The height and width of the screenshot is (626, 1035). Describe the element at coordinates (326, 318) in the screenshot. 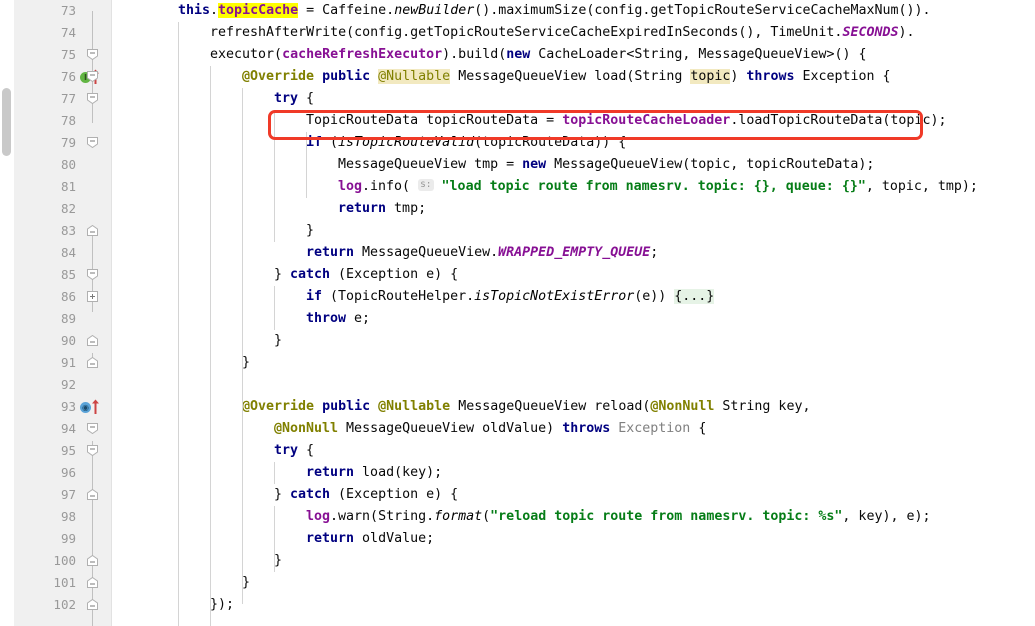

I see `code-token: throw` at that location.